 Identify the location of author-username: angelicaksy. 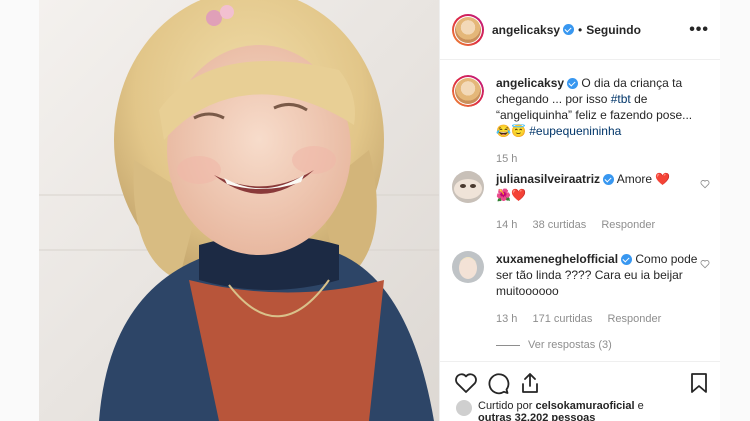
(526, 30).